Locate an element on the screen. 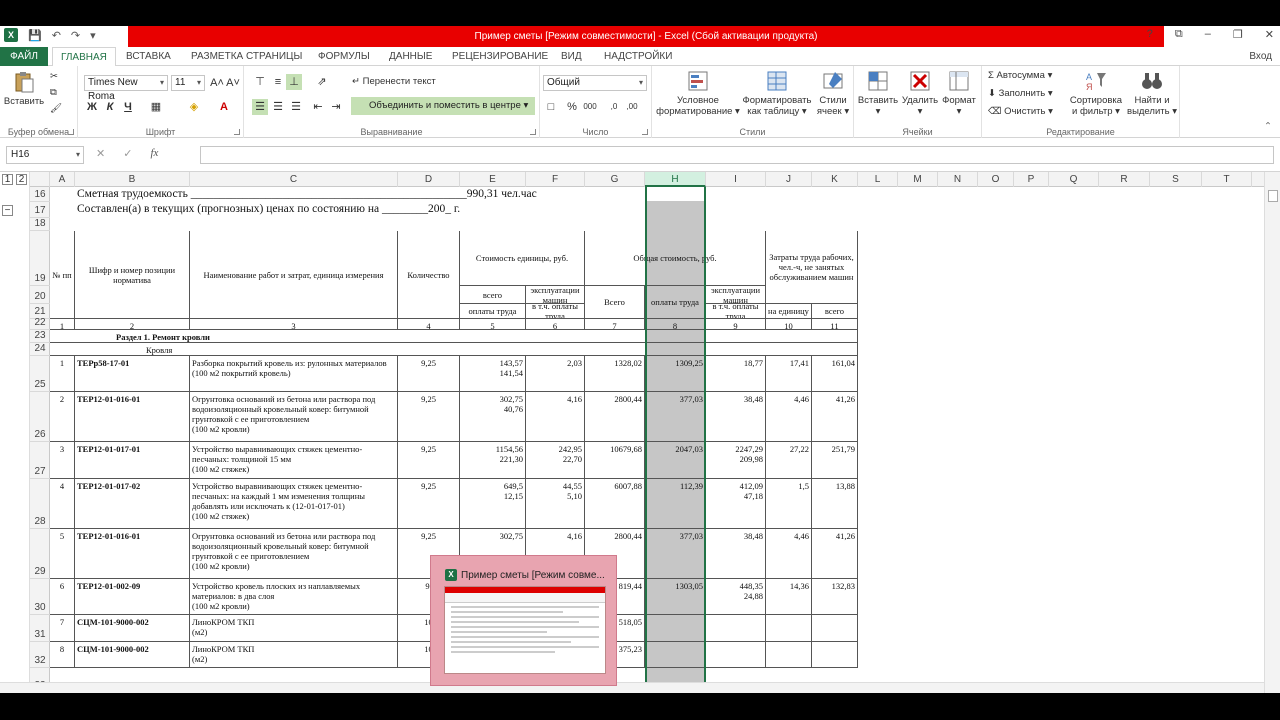 The image size is (1280, 720). column-header-k: K is located at coordinates (835, 179).